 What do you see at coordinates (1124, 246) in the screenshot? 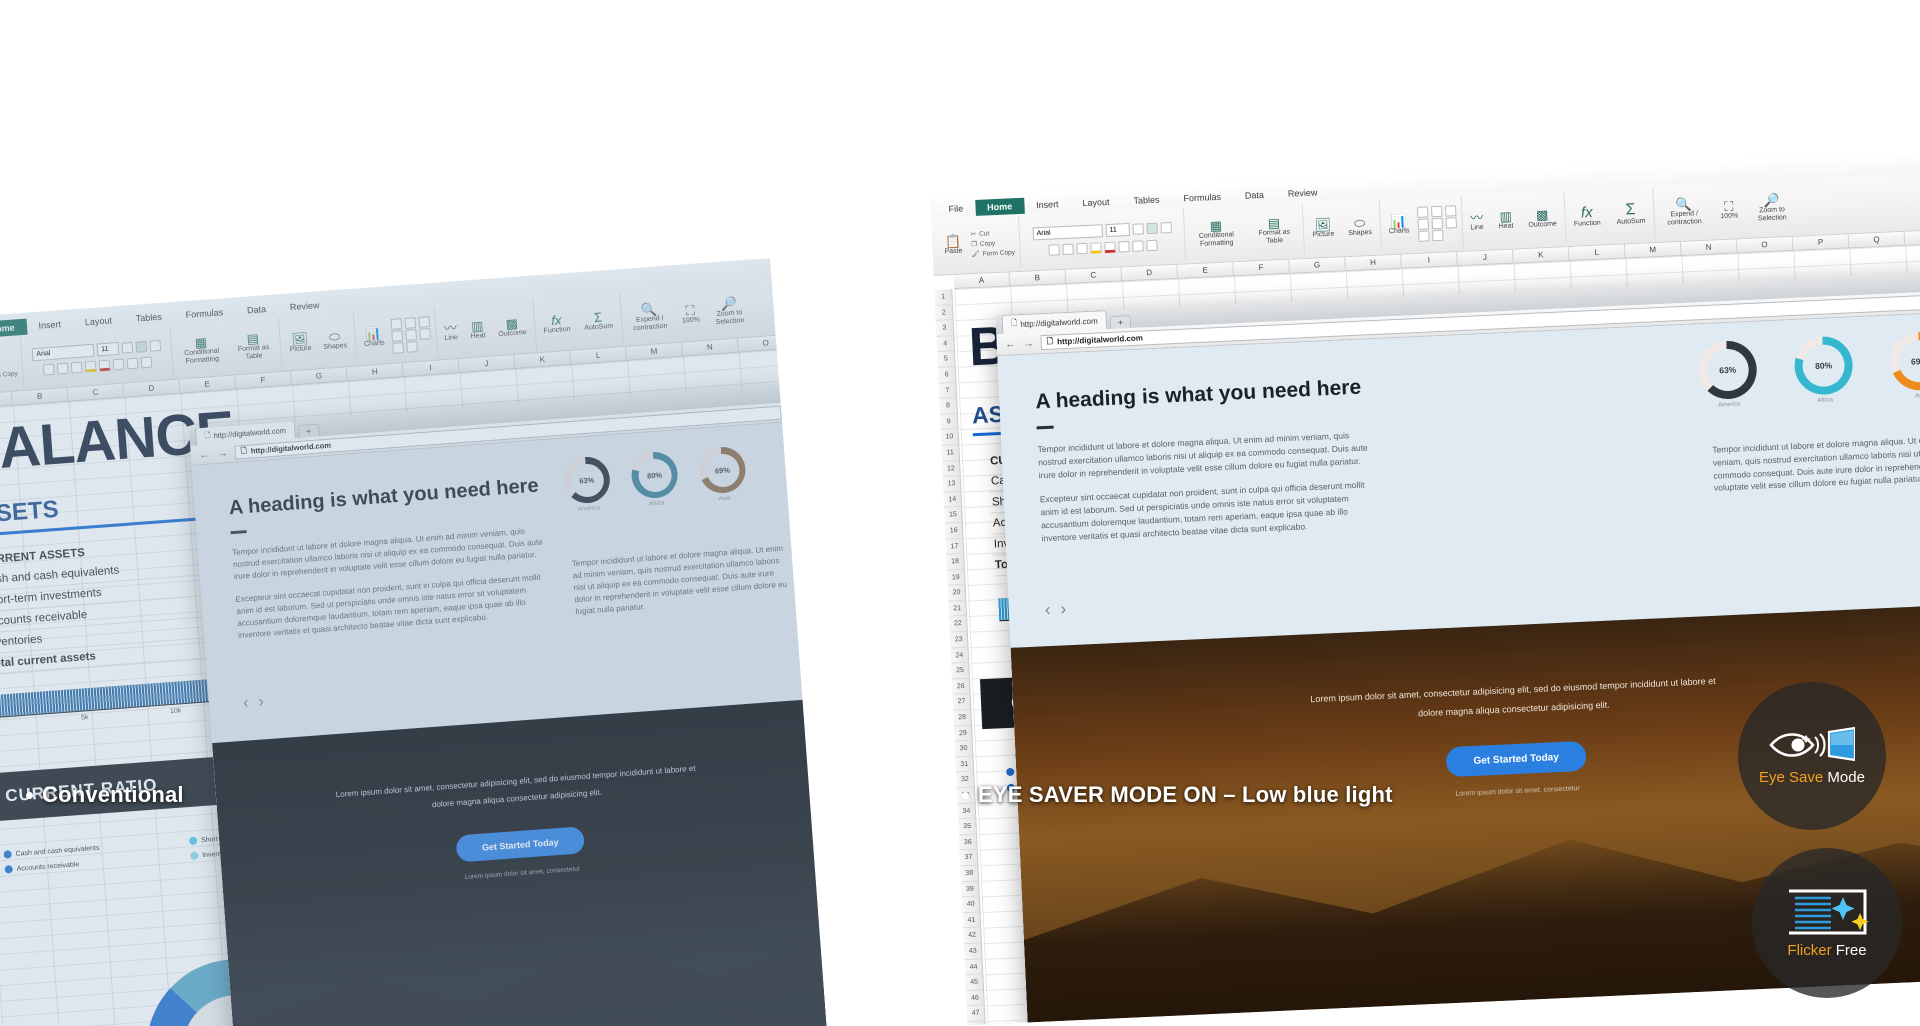
I see `wrap-text-button` at bounding box center [1124, 246].